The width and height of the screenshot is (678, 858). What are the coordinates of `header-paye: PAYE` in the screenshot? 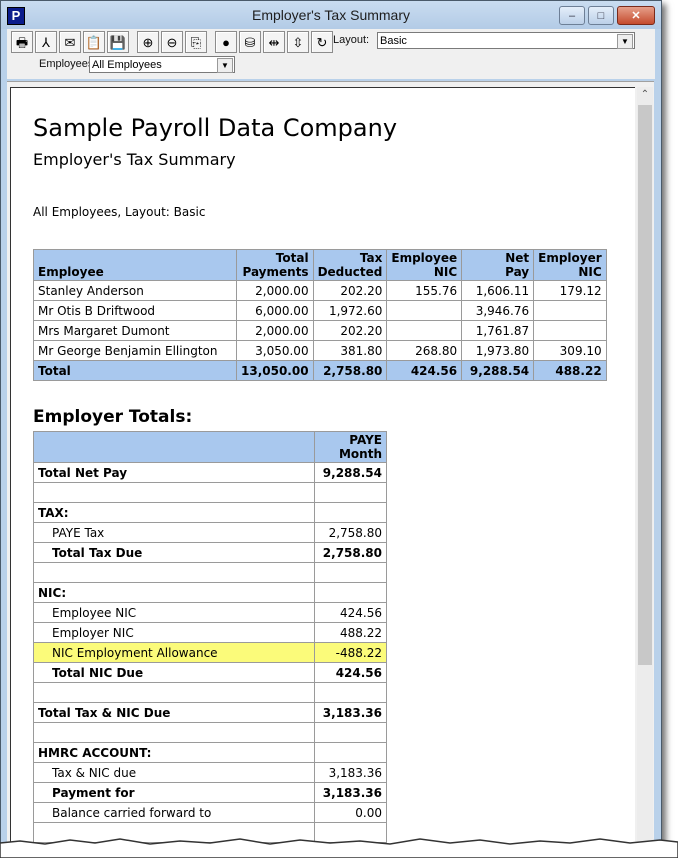 It's located at (365, 440).